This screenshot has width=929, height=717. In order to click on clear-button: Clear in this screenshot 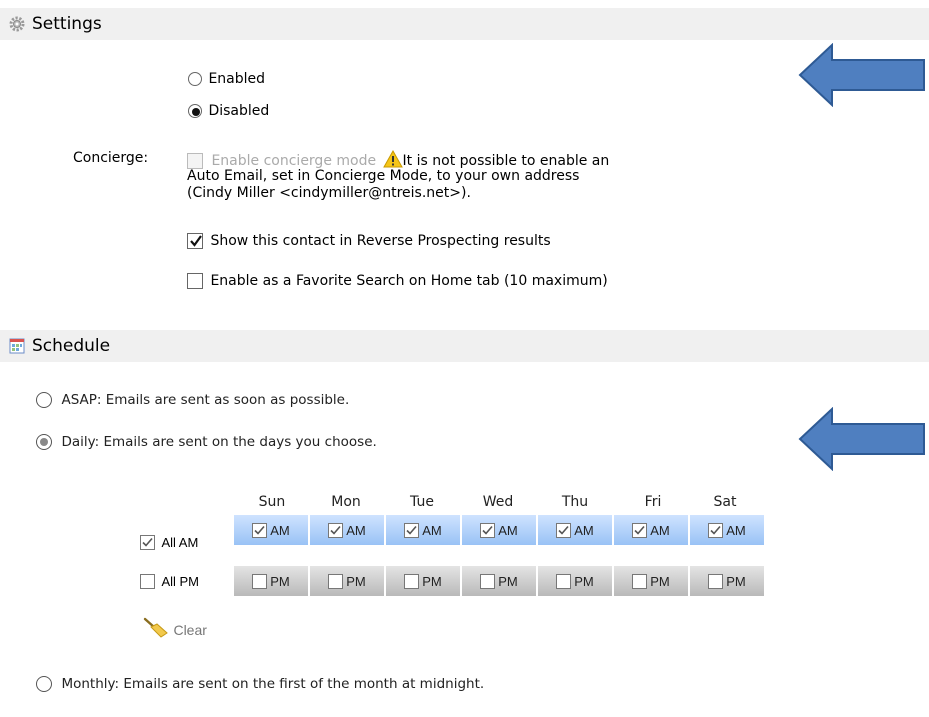, I will do `click(175, 630)`.